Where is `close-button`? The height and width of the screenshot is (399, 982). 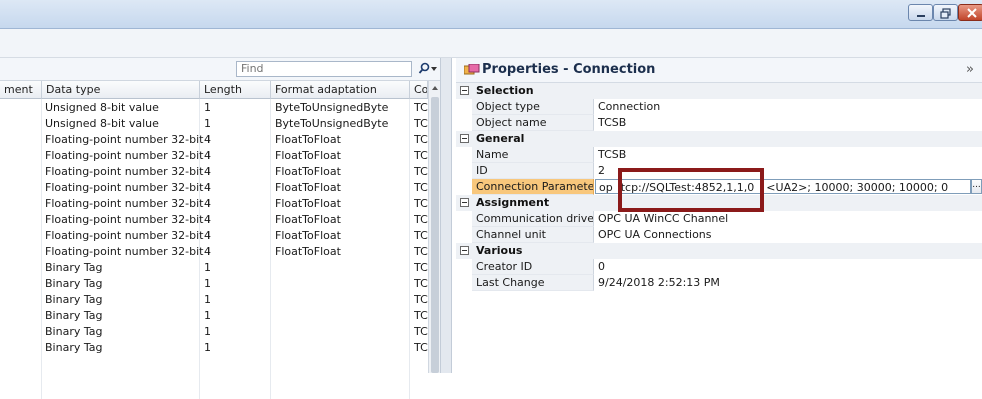 close-button is located at coordinates (970, 12).